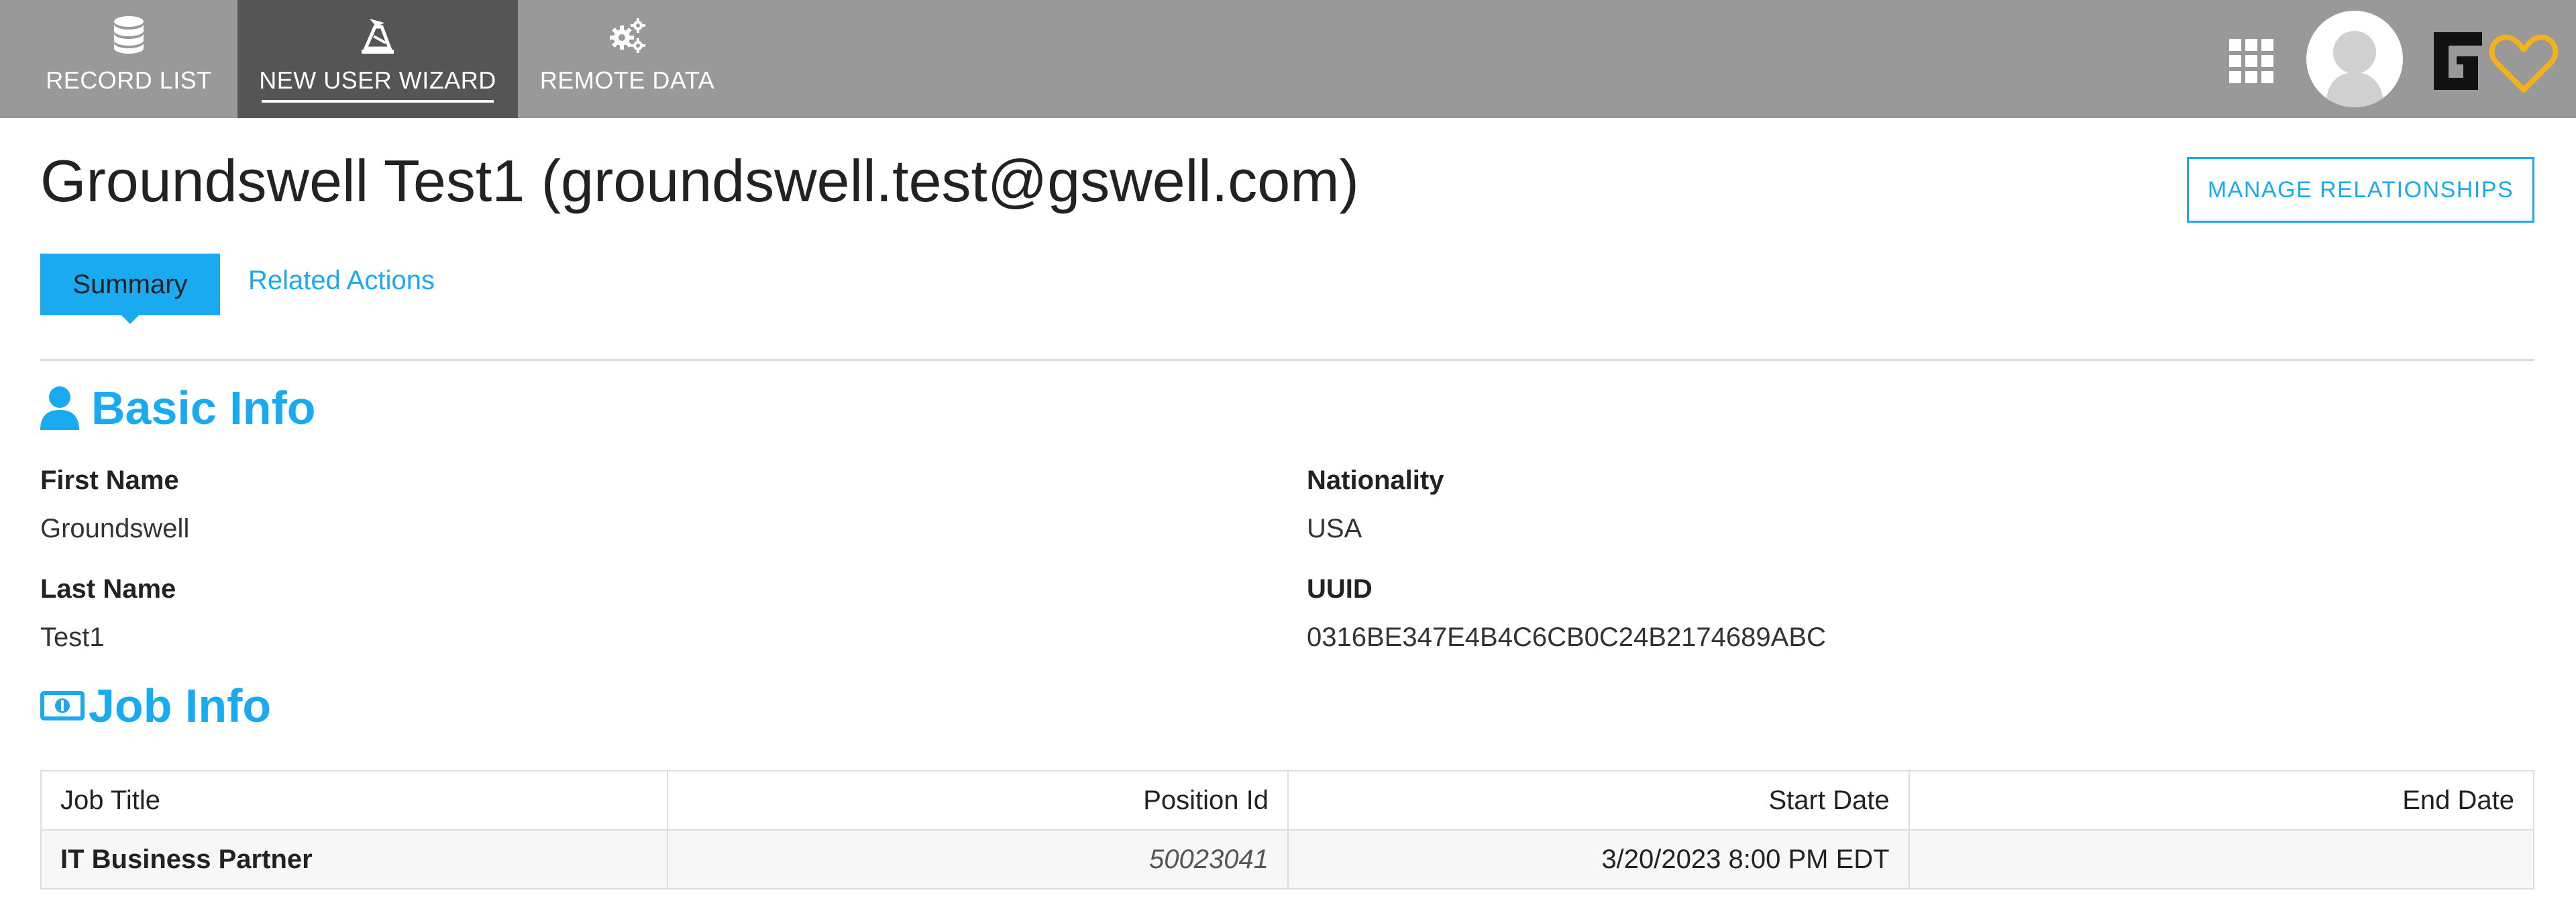 The height and width of the screenshot is (913, 2576). I want to click on nav-tab-label: NEW USER WIZARD, so click(377, 80).